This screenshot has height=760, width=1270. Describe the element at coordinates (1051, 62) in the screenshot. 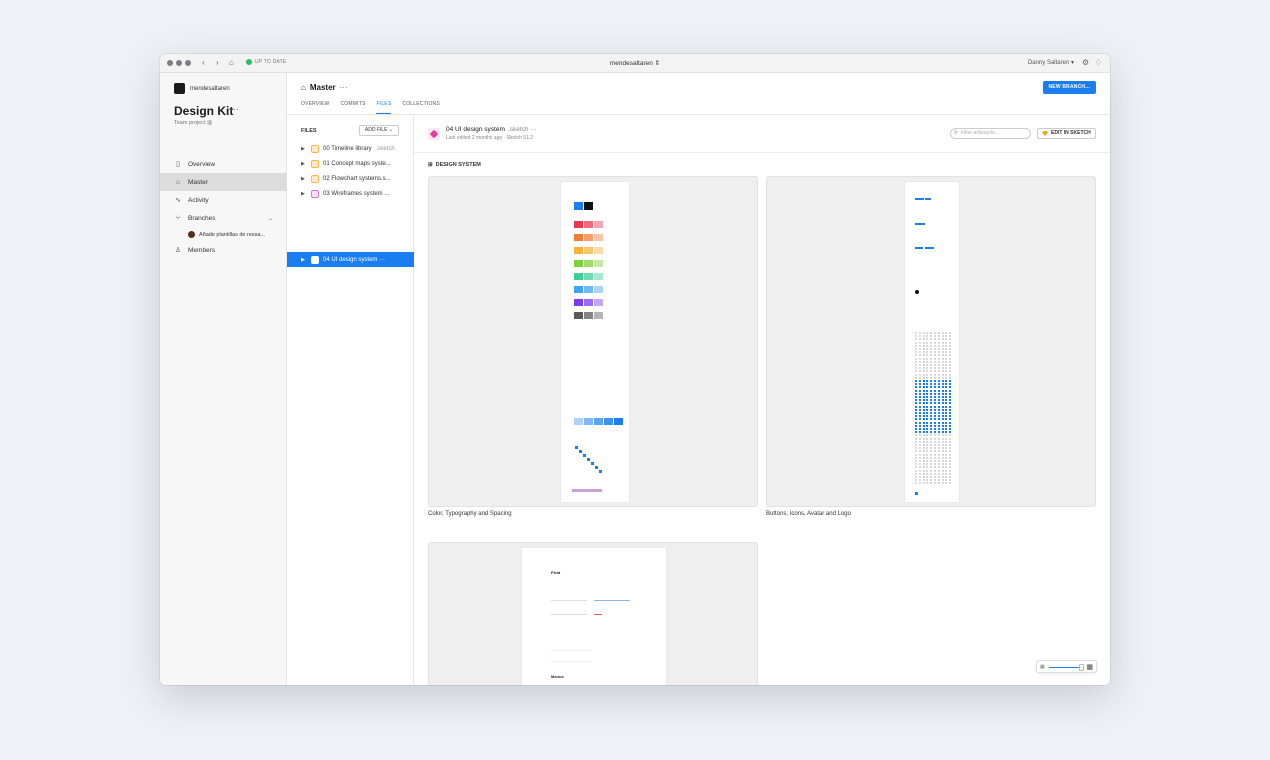

I see `user-menu: Danny Saltaren ▾` at that location.